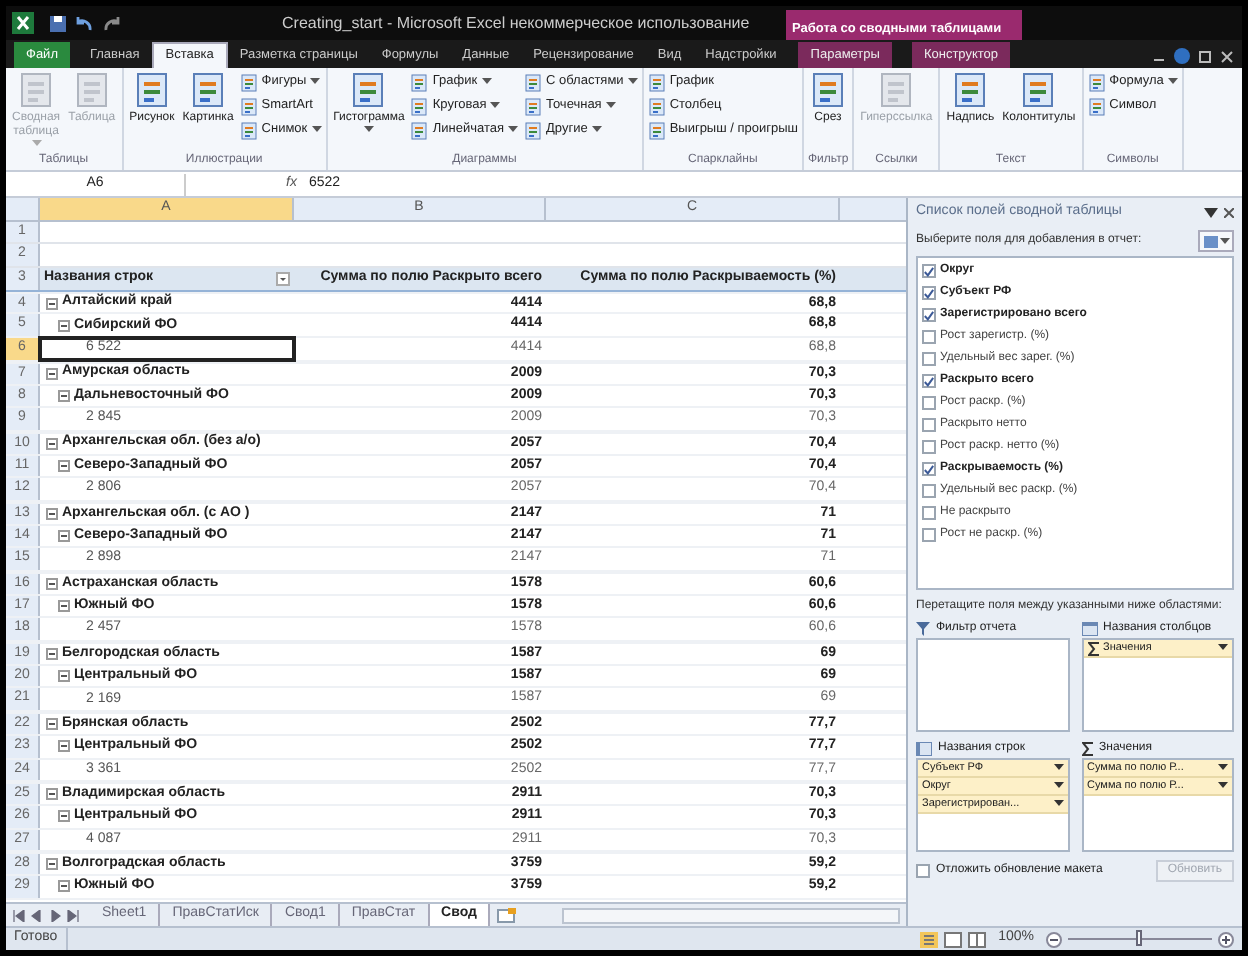  Describe the element at coordinates (731, 915) in the screenshot. I see `horizontal-scrollbar` at that location.